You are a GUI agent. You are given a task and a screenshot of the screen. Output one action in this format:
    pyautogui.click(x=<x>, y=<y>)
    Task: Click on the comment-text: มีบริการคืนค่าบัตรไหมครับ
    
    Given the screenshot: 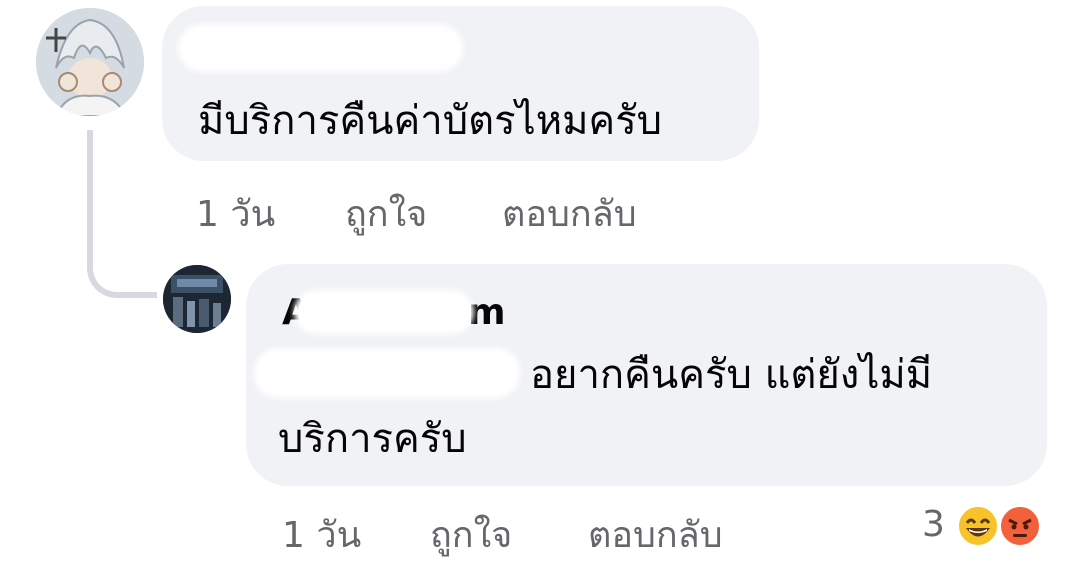 What is the action you would take?
    pyautogui.click(x=430, y=121)
    